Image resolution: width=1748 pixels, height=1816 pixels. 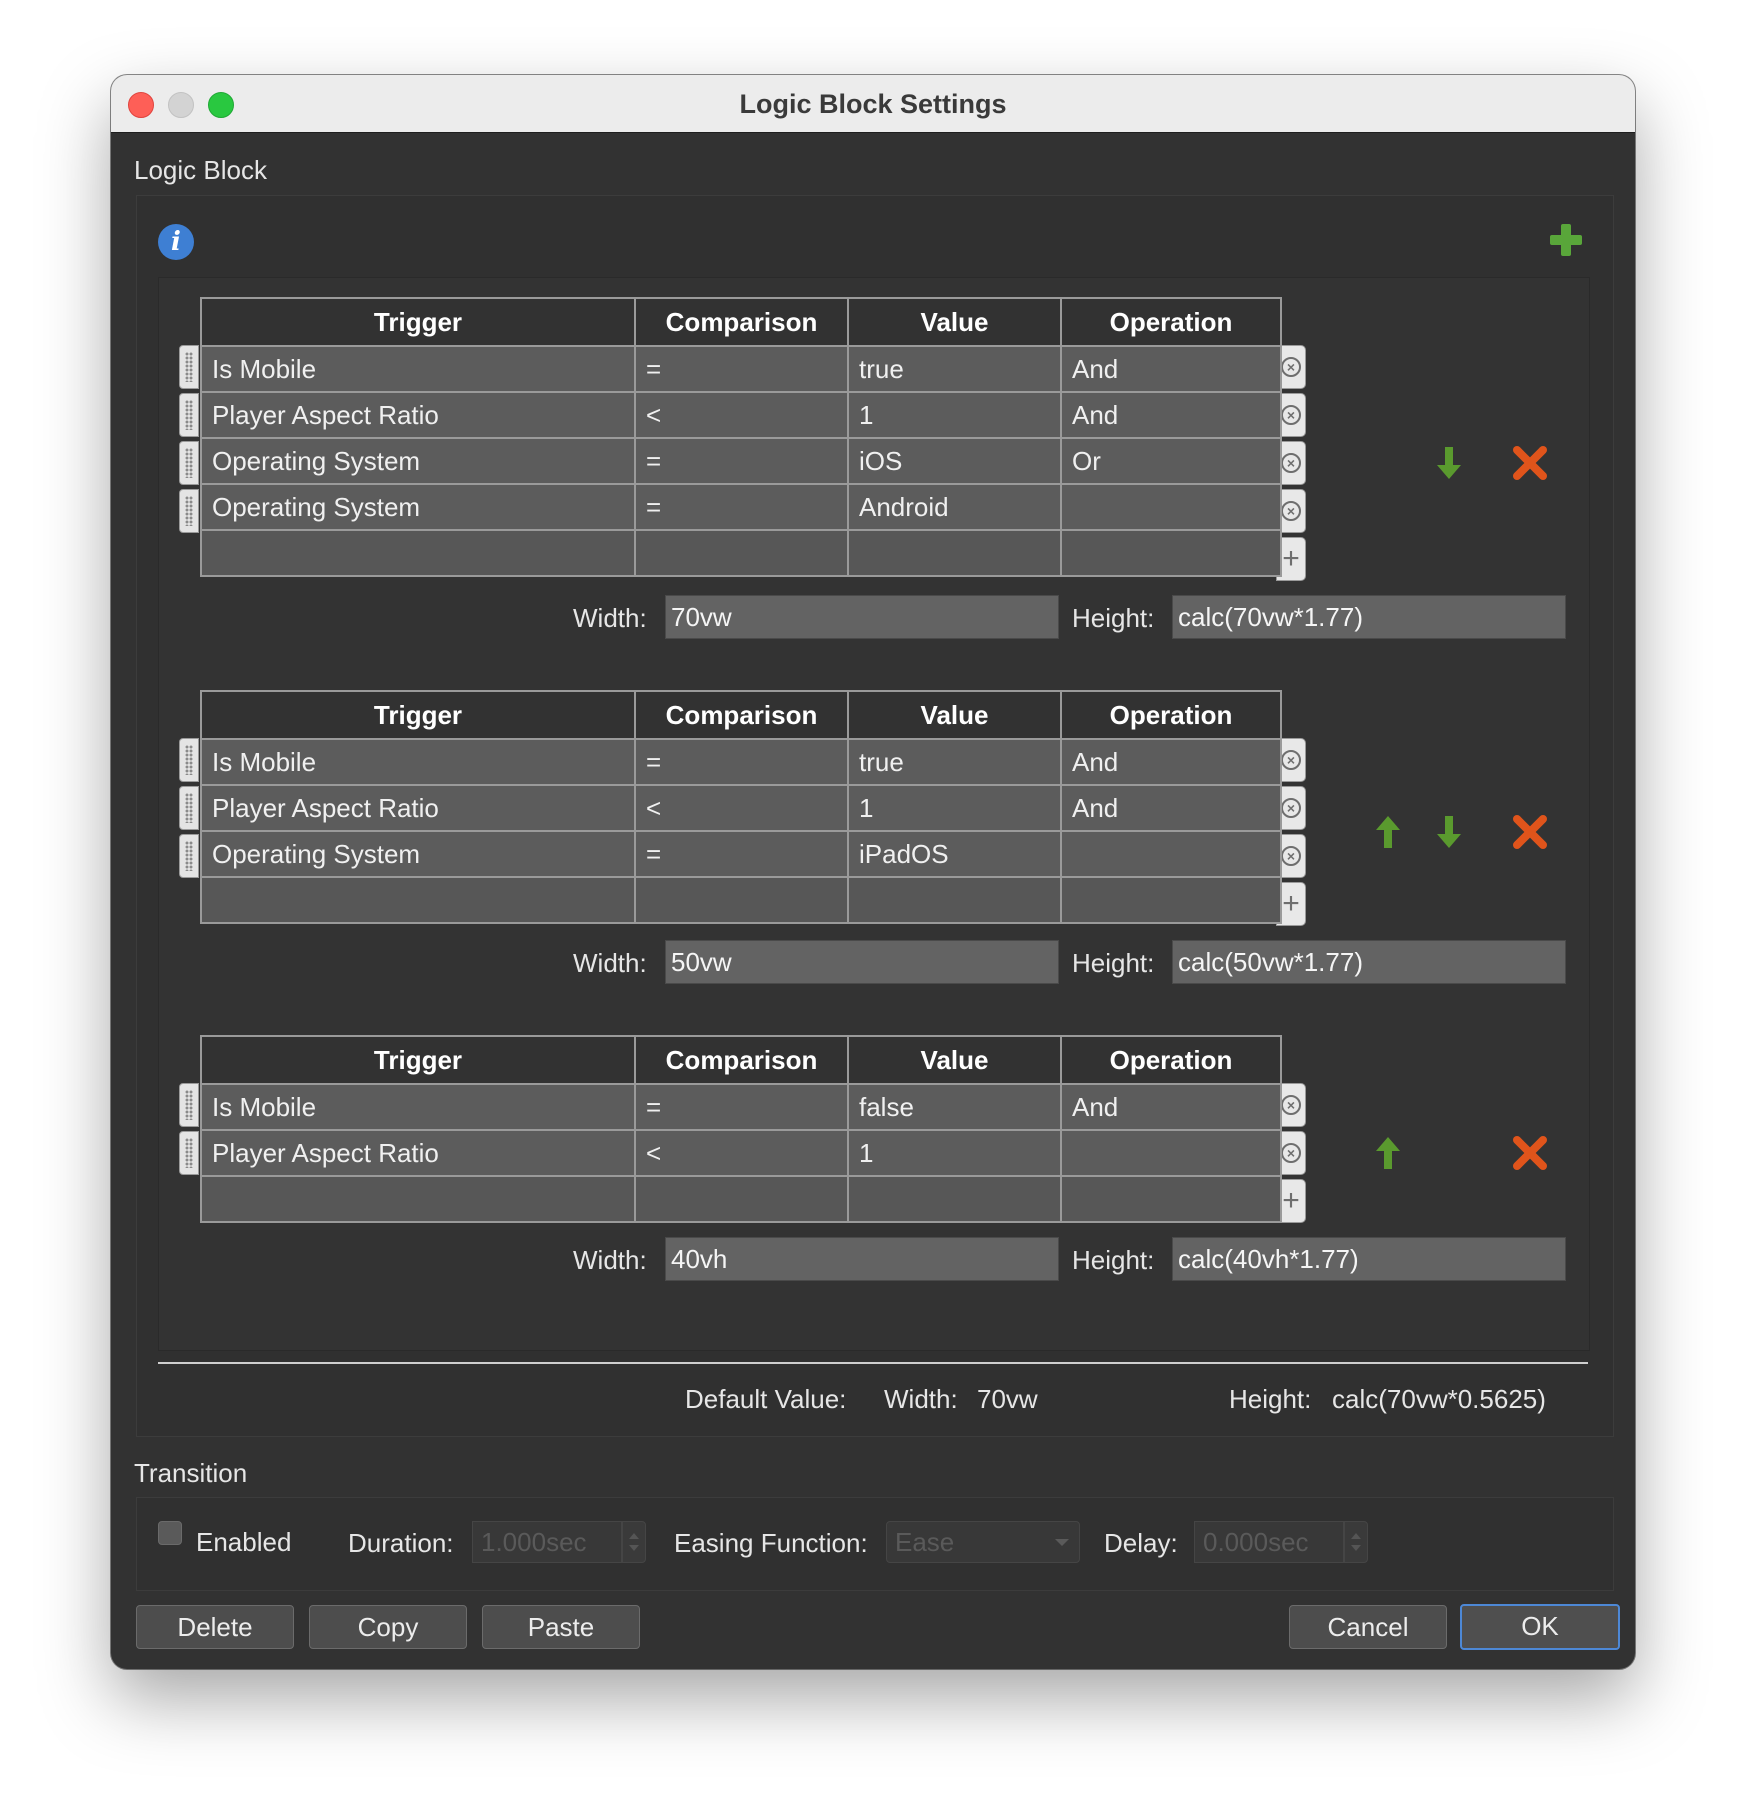 What do you see at coordinates (983, 1542) in the screenshot?
I see `easing-function-select: Ease` at bounding box center [983, 1542].